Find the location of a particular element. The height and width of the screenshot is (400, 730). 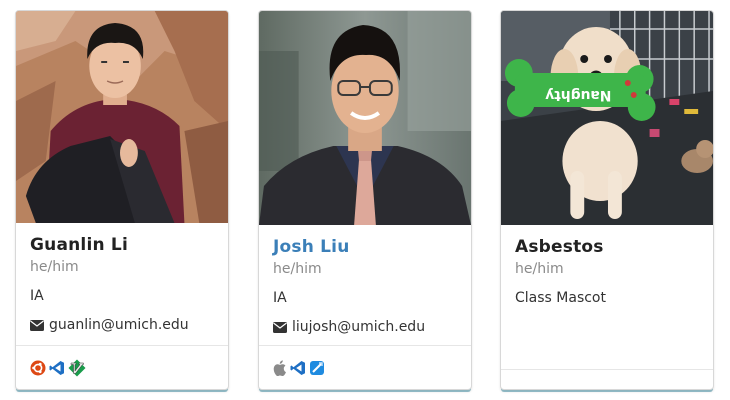

staff-email-row: guanlin@umich.edu is located at coordinates (122, 325).